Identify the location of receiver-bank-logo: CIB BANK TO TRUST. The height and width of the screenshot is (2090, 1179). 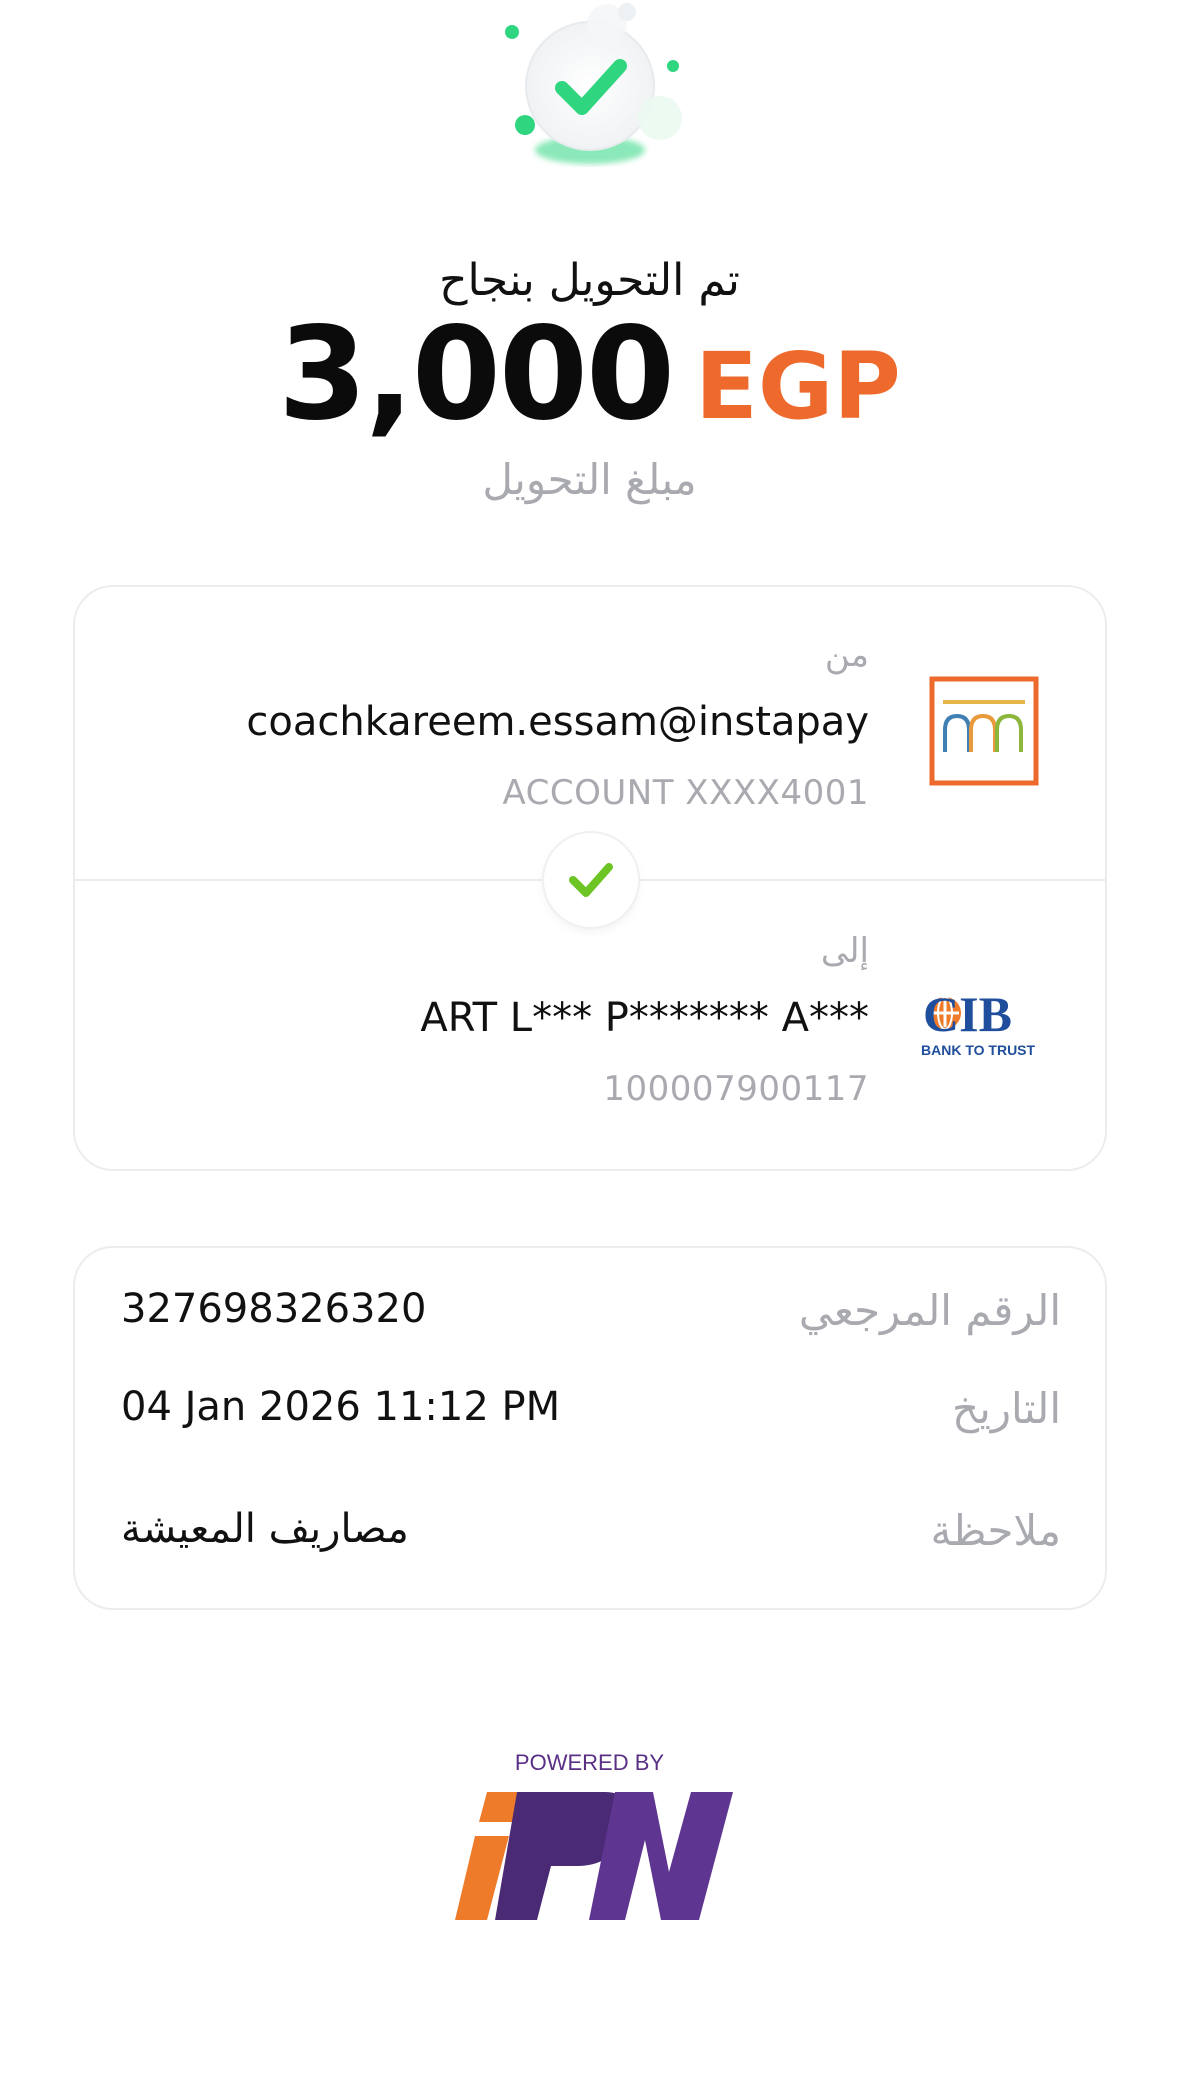
(987, 1026).